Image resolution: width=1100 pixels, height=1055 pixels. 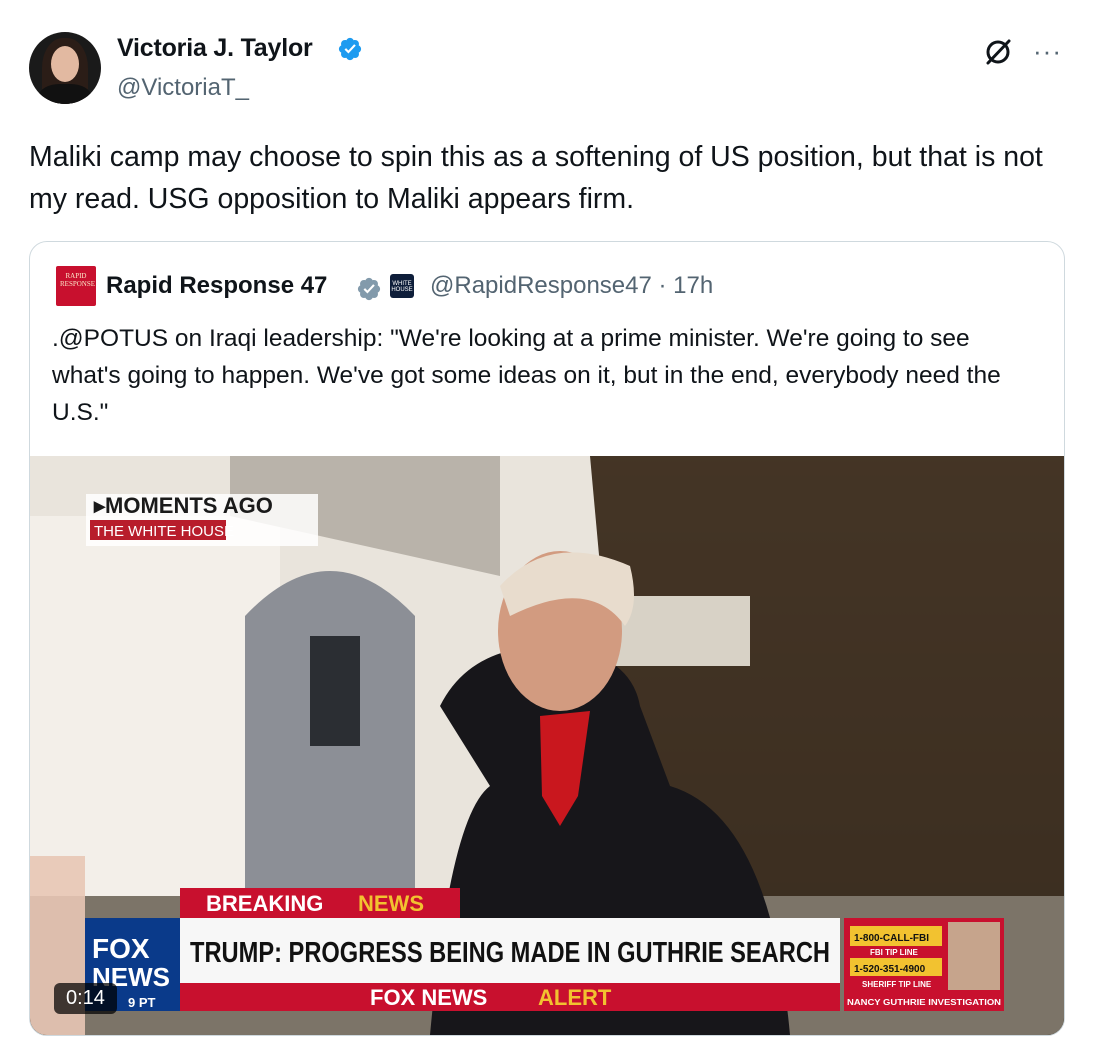 I want to click on investigation-label: NANCY GUTHRIE INVESTIGATION, so click(x=924, y=1002).